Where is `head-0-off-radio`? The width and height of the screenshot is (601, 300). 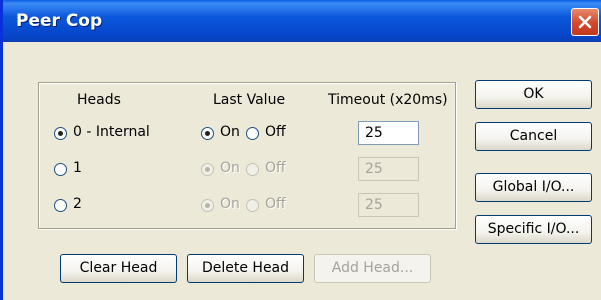
head-0-off-radio is located at coordinates (252, 133).